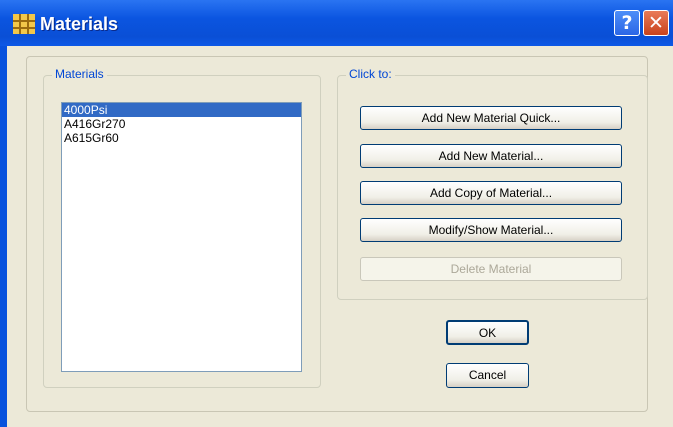 This screenshot has height=427, width=673. What do you see at coordinates (370, 74) in the screenshot?
I see `click-to-group-label: Click to:` at bounding box center [370, 74].